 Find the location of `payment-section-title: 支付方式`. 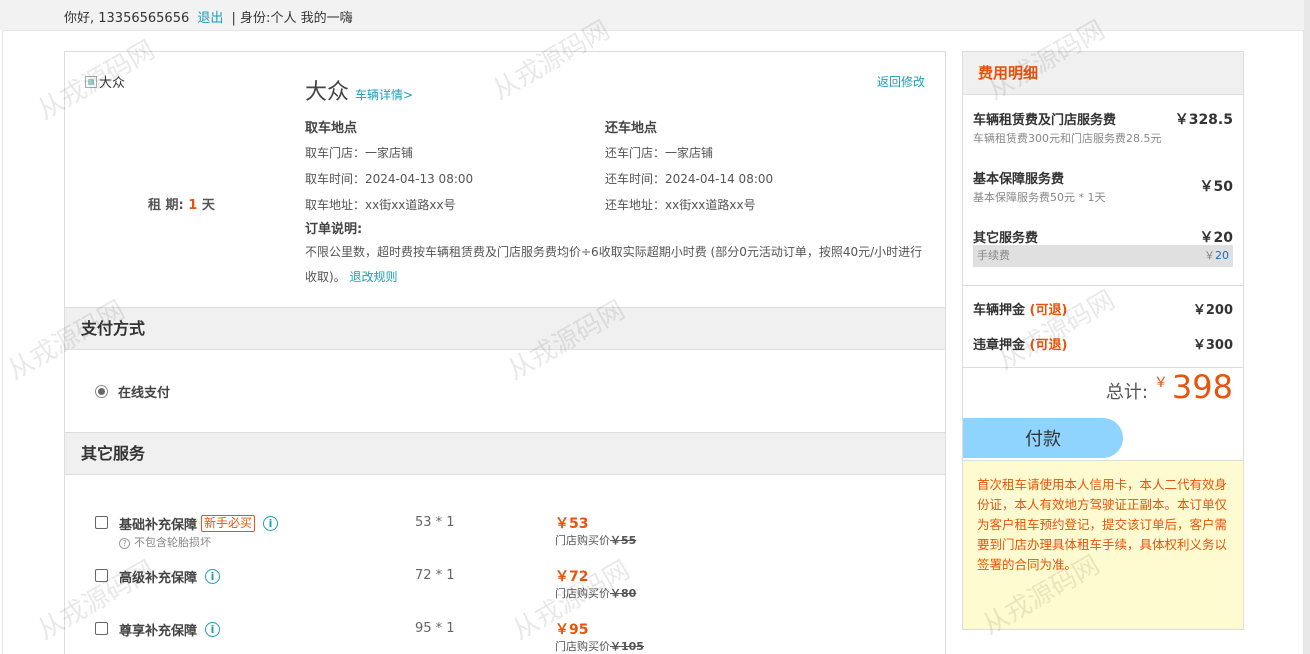

payment-section-title: 支付方式 is located at coordinates (505, 328).